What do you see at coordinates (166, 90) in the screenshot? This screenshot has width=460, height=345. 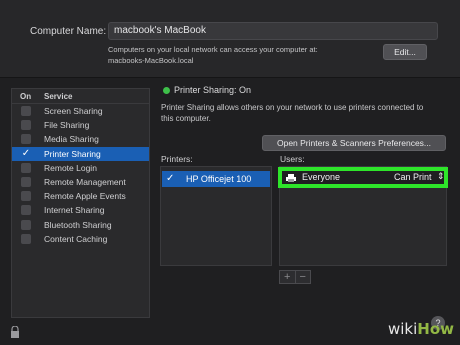 I see `status-indicator-icon` at bounding box center [166, 90].